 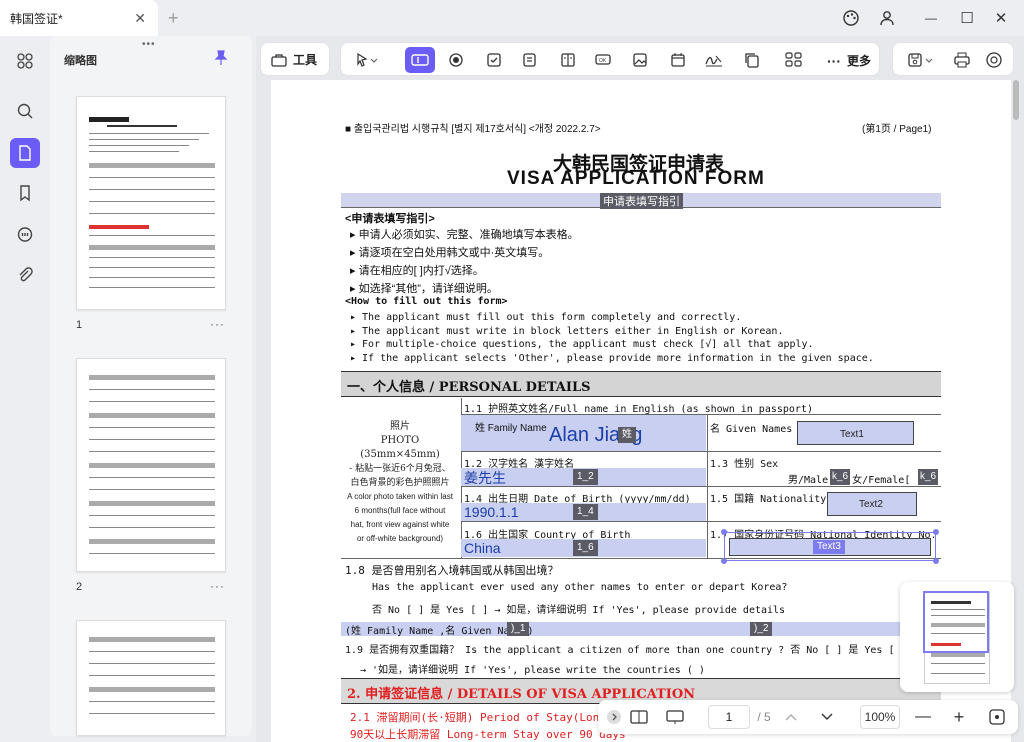 I want to click on birth-date-value: 1990.1.1, so click(x=491, y=512).